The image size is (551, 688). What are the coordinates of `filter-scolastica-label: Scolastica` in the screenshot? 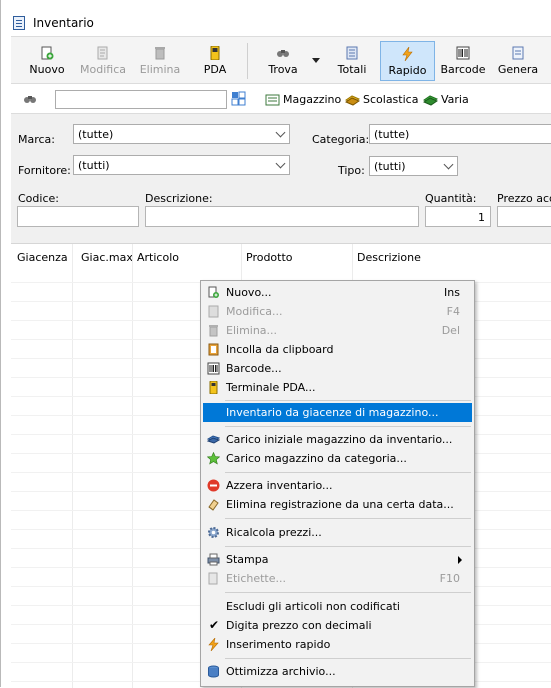 It's located at (391, 99).